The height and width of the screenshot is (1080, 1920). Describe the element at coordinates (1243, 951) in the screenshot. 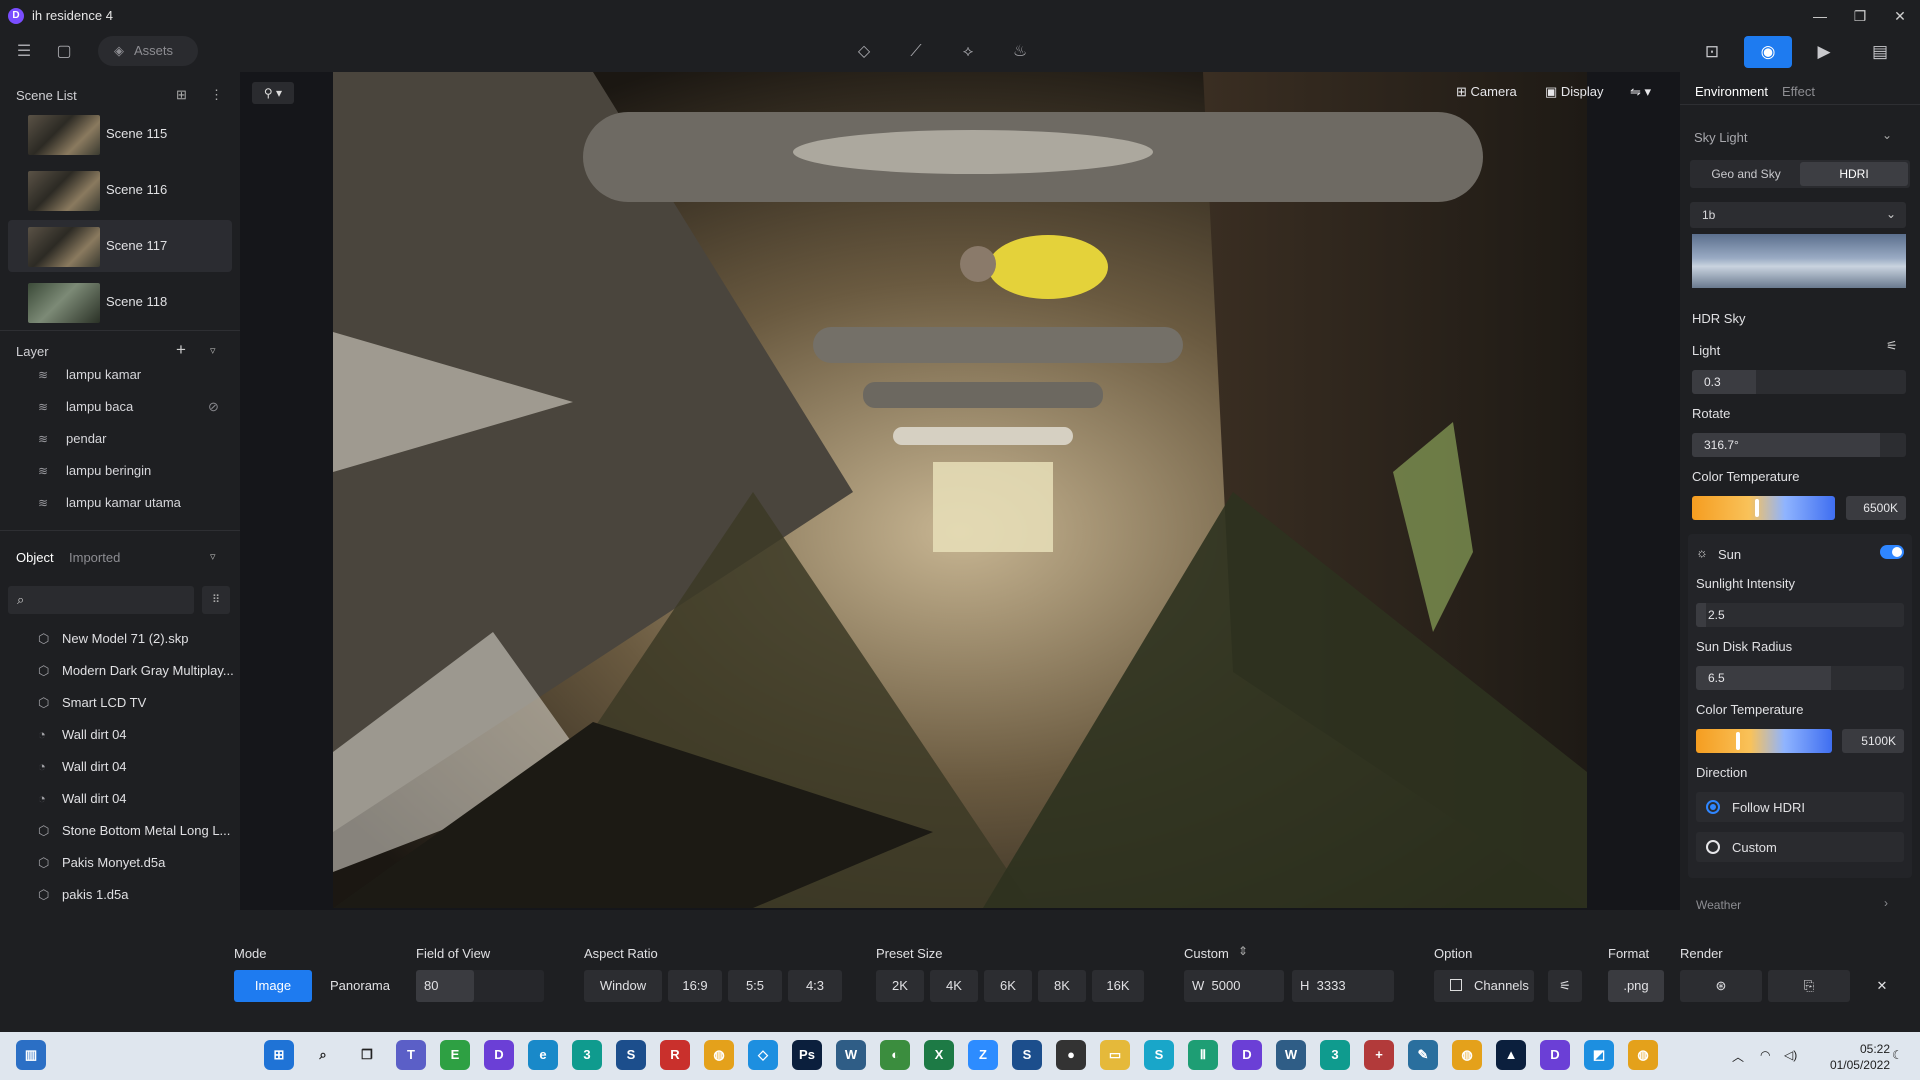

I see `link-ratio-icon: ⇕` at that location.